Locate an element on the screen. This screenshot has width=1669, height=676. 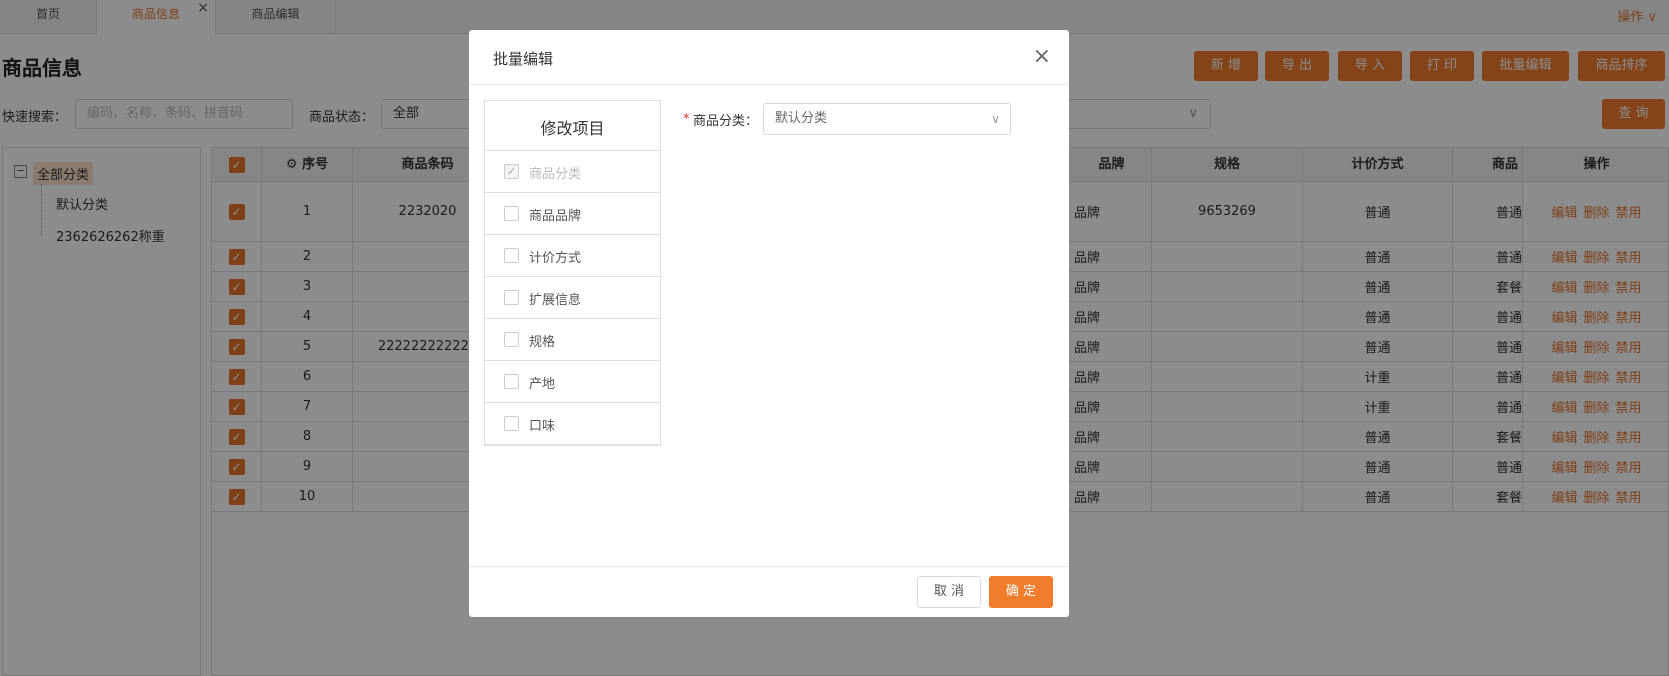
items-header: 修改项目 is located at coordinates (572, 126).